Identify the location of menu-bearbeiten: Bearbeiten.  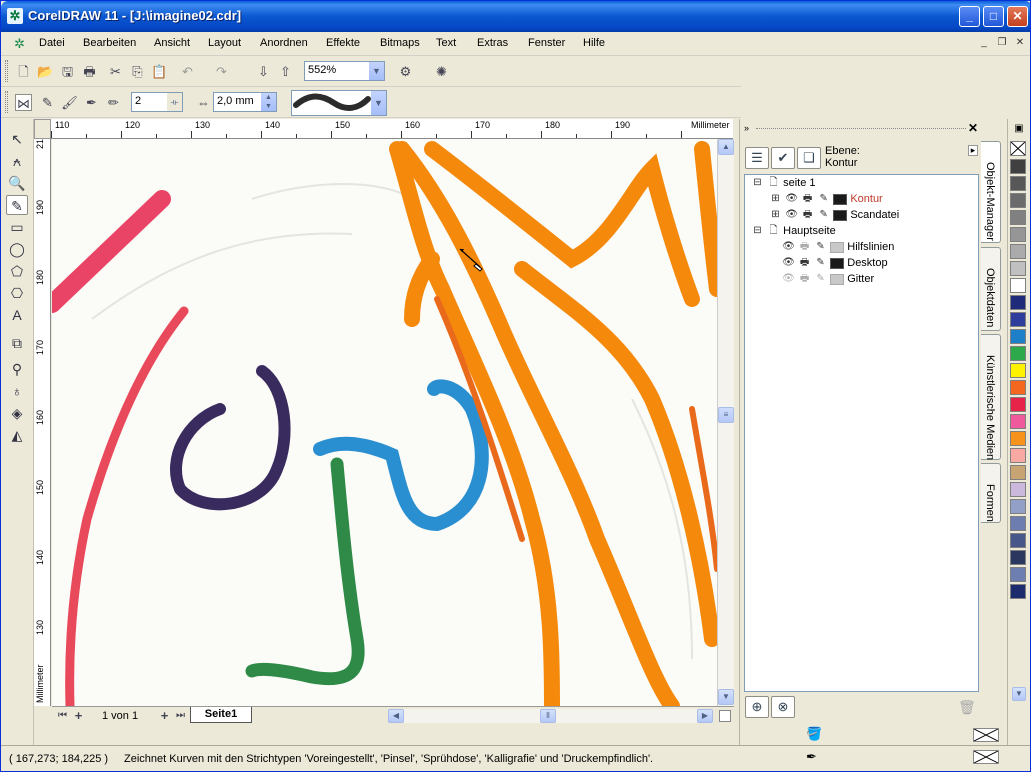
(109, 43).